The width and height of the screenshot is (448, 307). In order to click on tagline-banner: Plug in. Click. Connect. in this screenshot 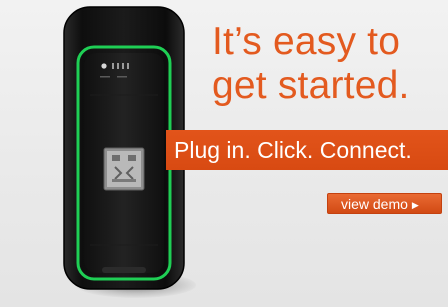, I will do `click(307, 150)`.